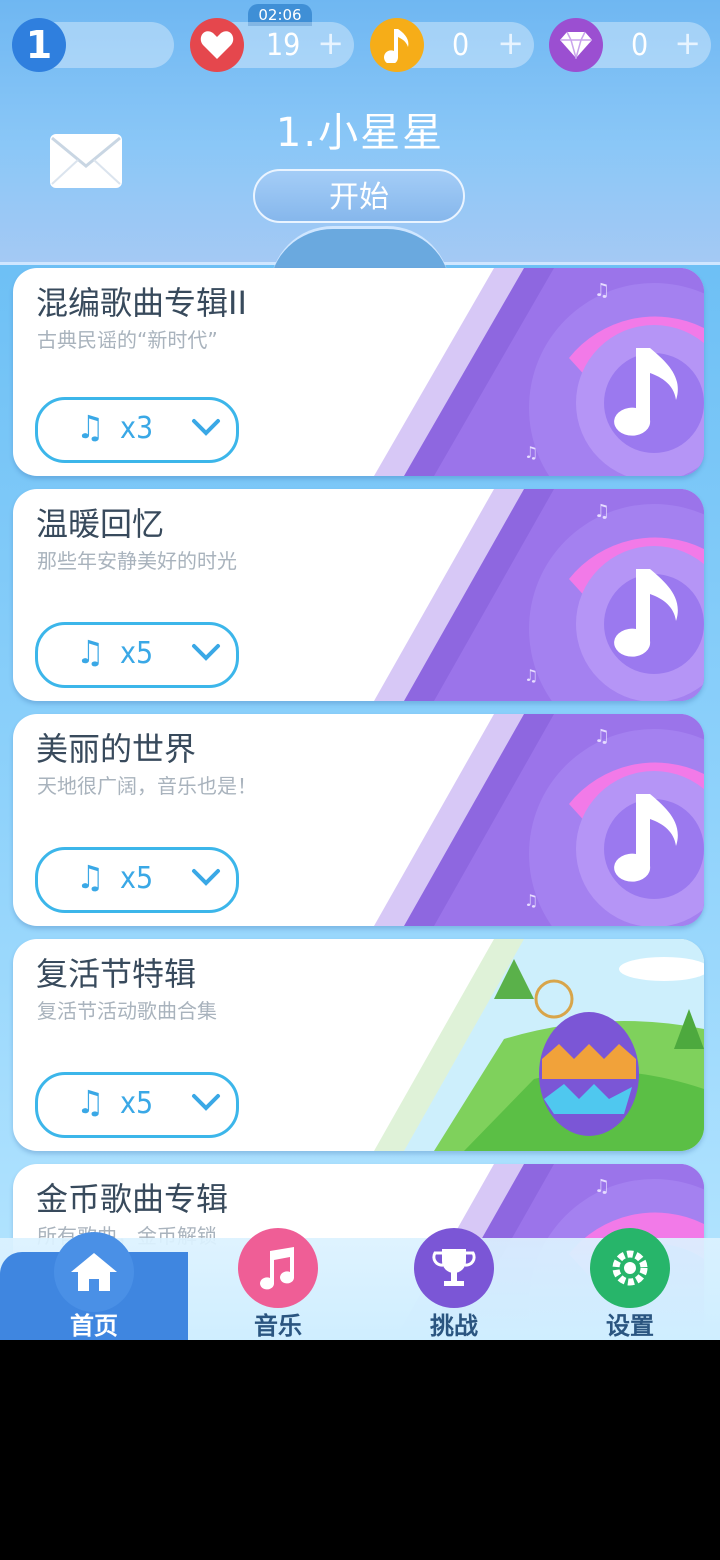  I want to click on album-card: 复活节特辑 复活节活动歌曲合集 ♫ x5, so click(358, 1045).